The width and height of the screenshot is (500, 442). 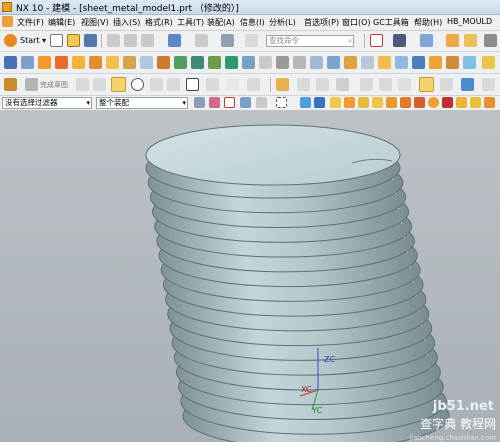 What do you see at coordinates (252, 22) in the screenshot?
I see `menu-info: 信息(I)` at bounding box center [252, 22].